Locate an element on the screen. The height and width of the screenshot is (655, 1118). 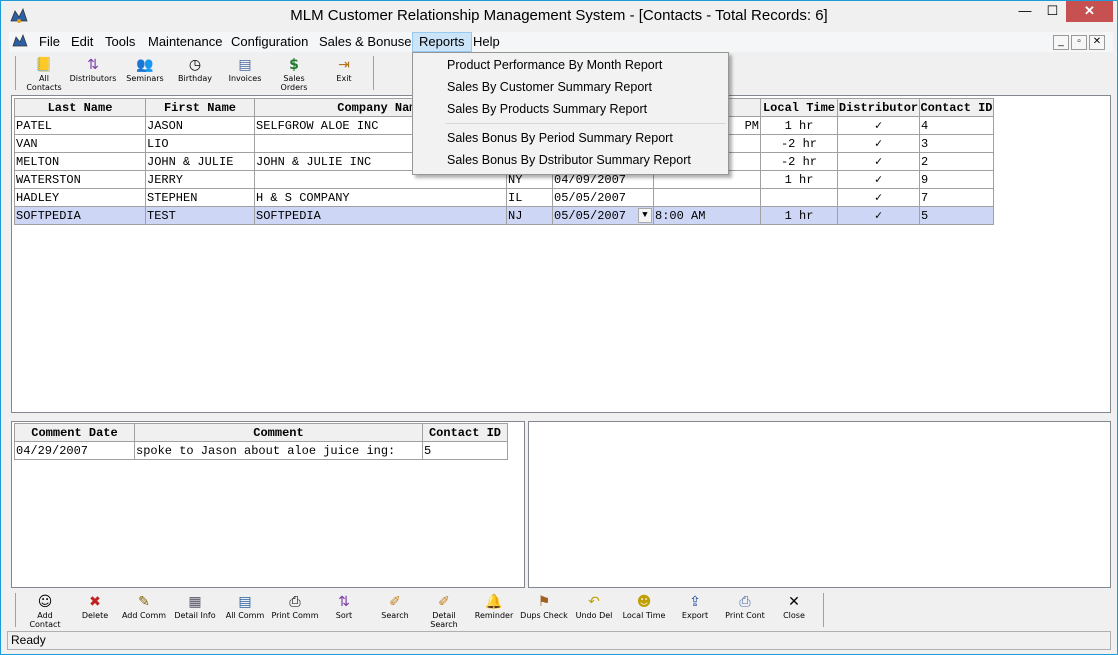
cell-state: IL is located at coordinates (529, 197).